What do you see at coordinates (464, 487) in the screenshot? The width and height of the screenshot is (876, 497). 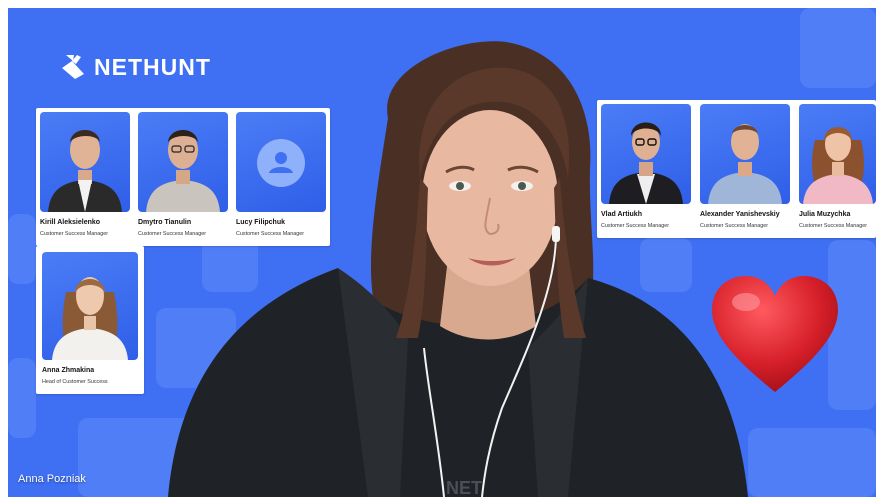 I see `svg-text: NET` at bounding box center [464, 487].